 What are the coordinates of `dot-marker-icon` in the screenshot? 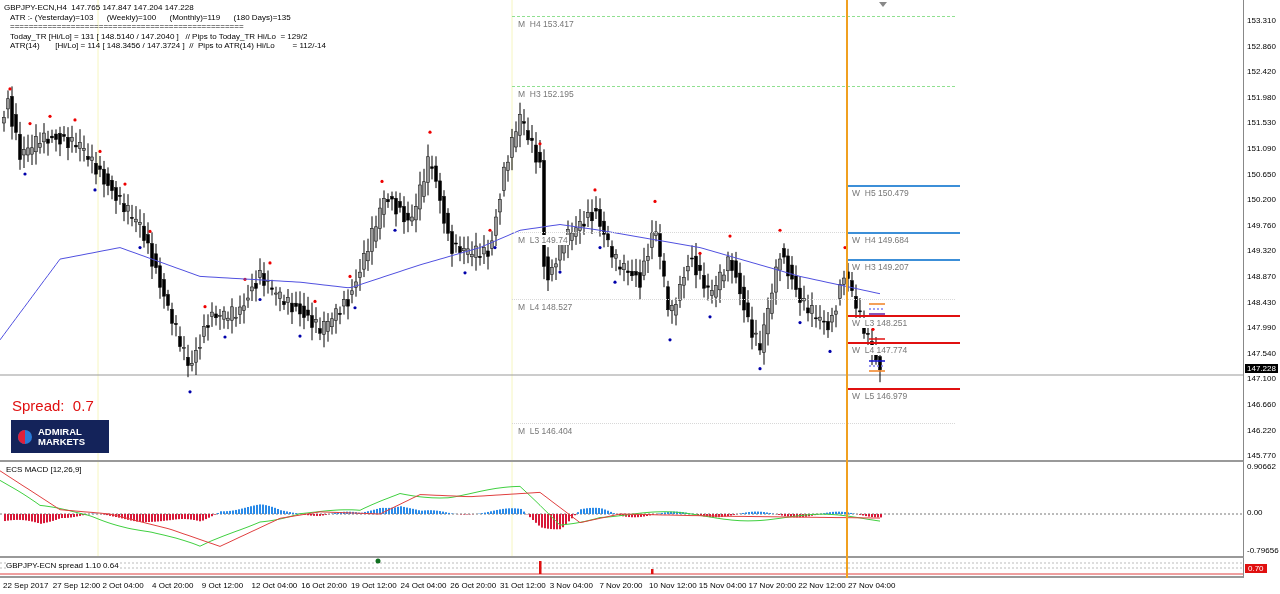 It's located at (378, 561).